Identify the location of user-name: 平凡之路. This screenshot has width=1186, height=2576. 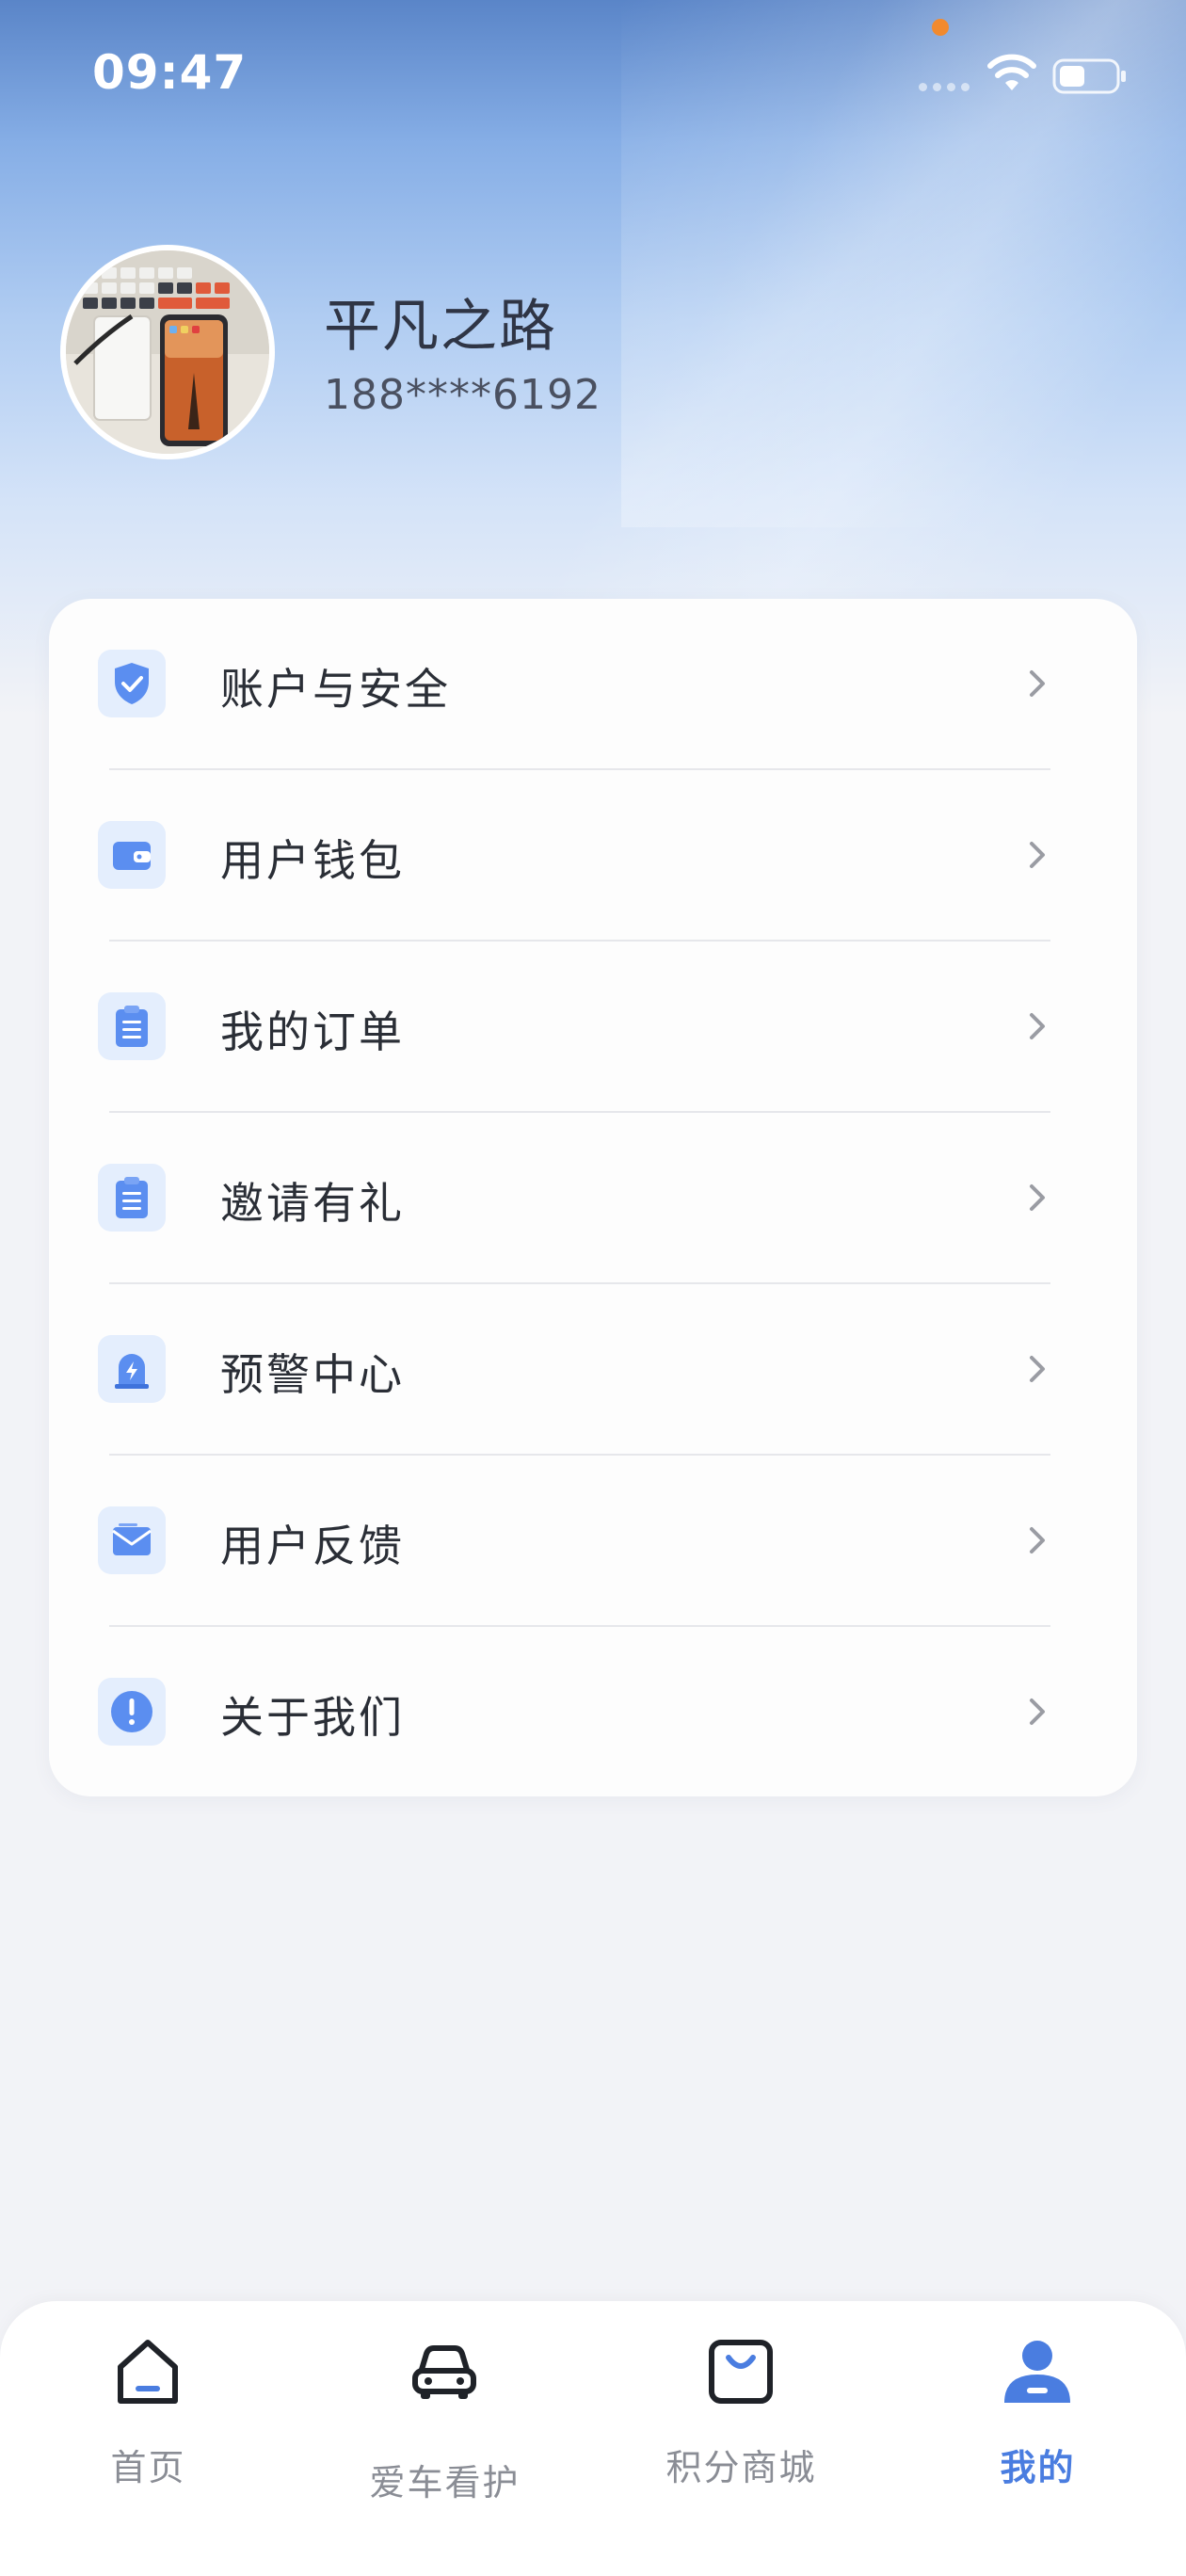
(440, 327).